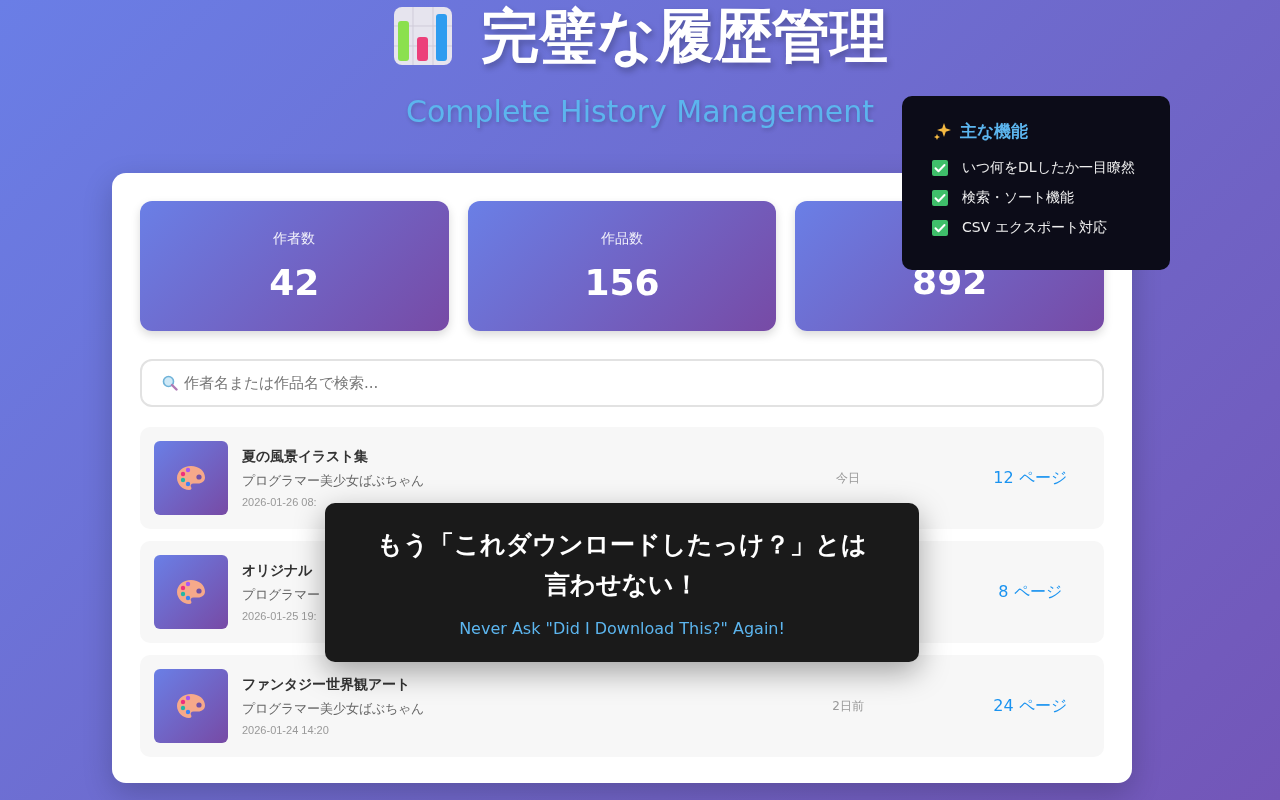 The image size is (1280, 800). What do you see at coordinates (1018, 198) in the screenshot?
I see `feature-label: 検索・ソート機能` at bounding box center [1018, 198].